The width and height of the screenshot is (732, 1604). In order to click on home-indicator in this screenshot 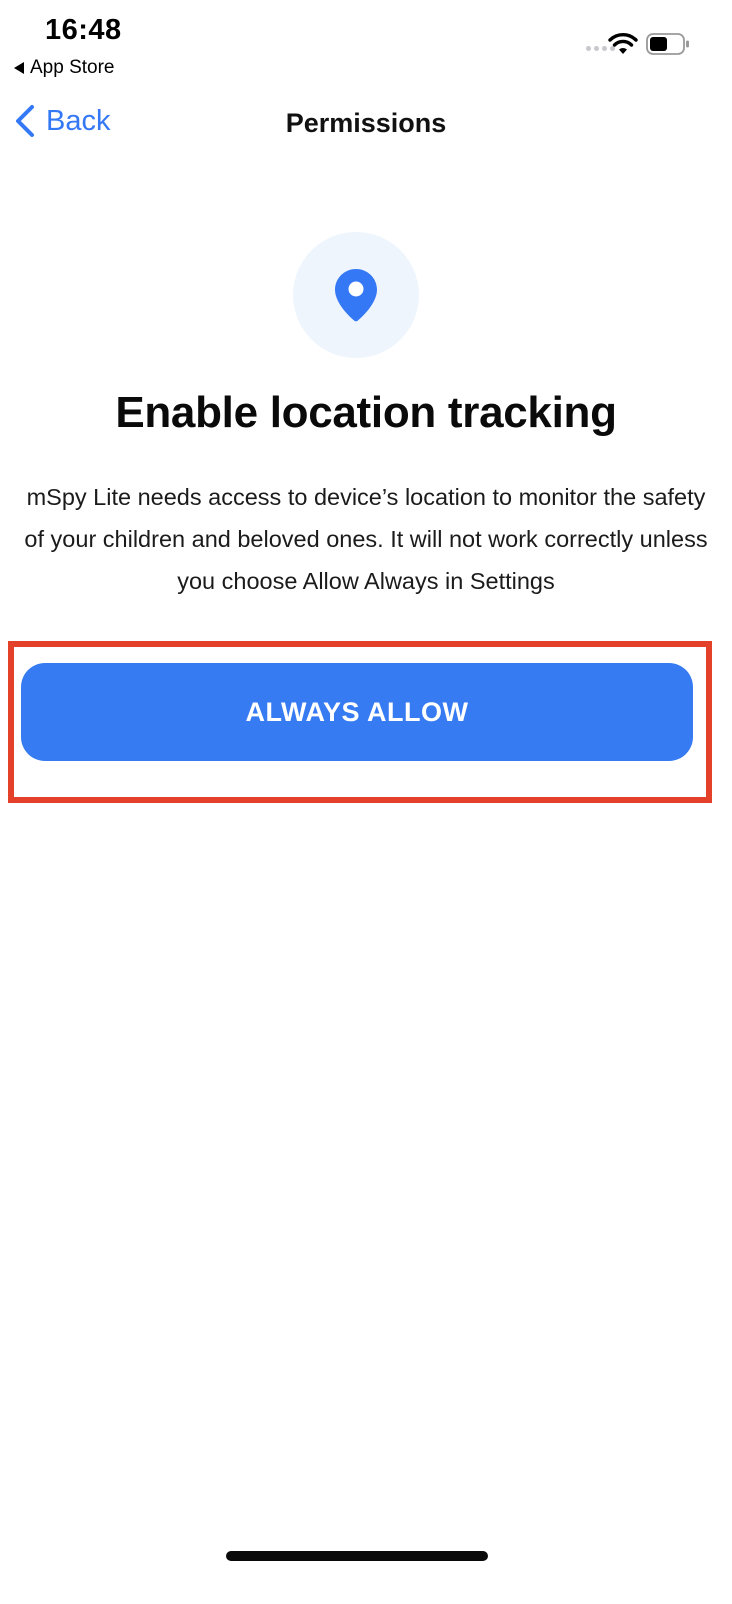, I will do `click(357, 1556)`.